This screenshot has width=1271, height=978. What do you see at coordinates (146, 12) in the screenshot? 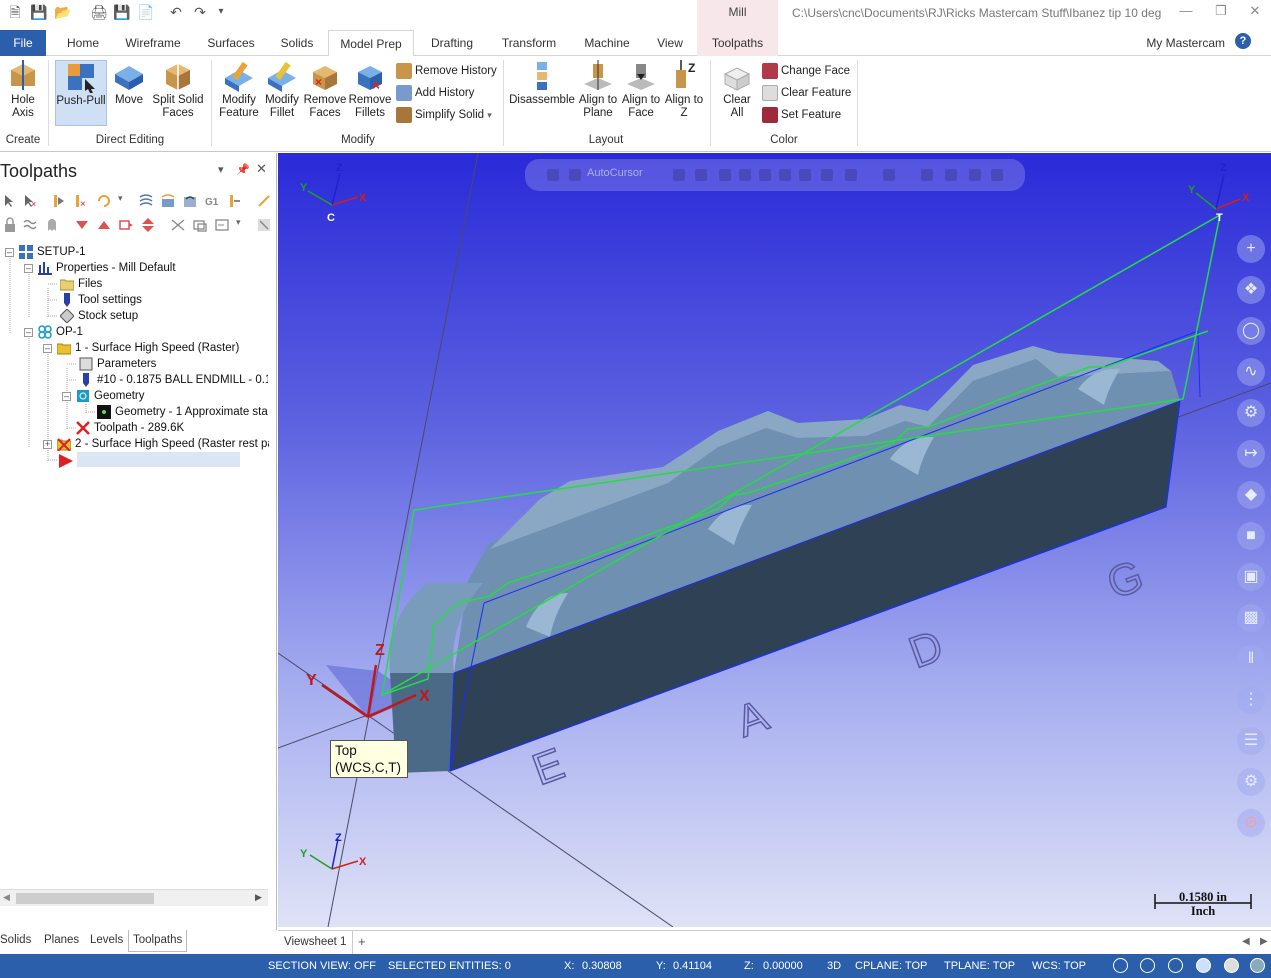
I see `merge-icon: 📄` at bounding box center [146, 12].